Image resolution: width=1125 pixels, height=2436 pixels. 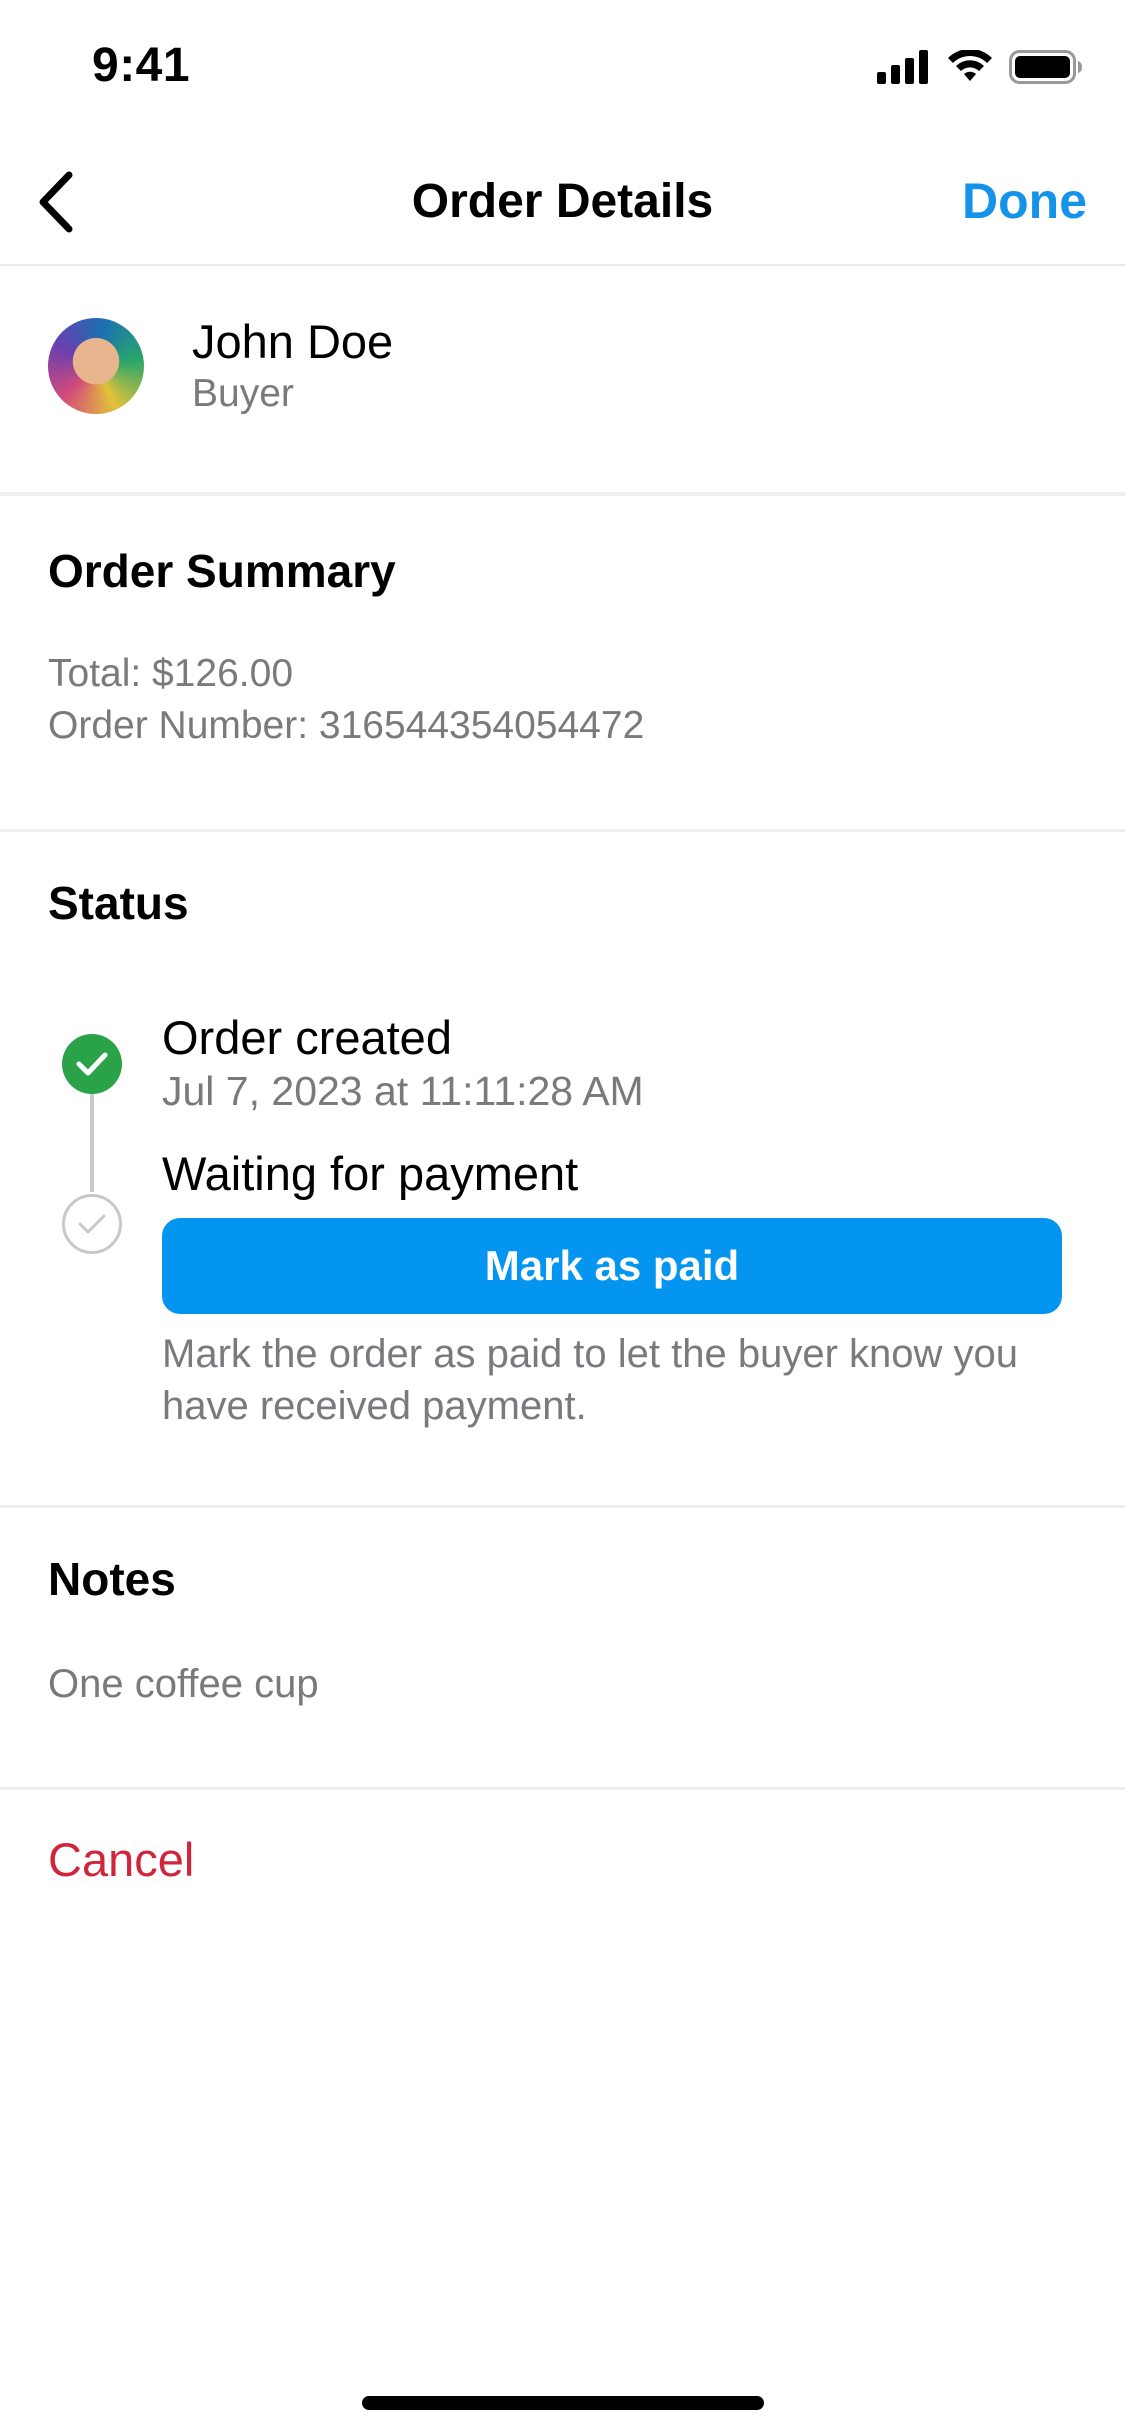 What do you see at coordinates (1024, 201) in the screenshot?
I see `done-button: Done` at bounding box center [1024, 201].